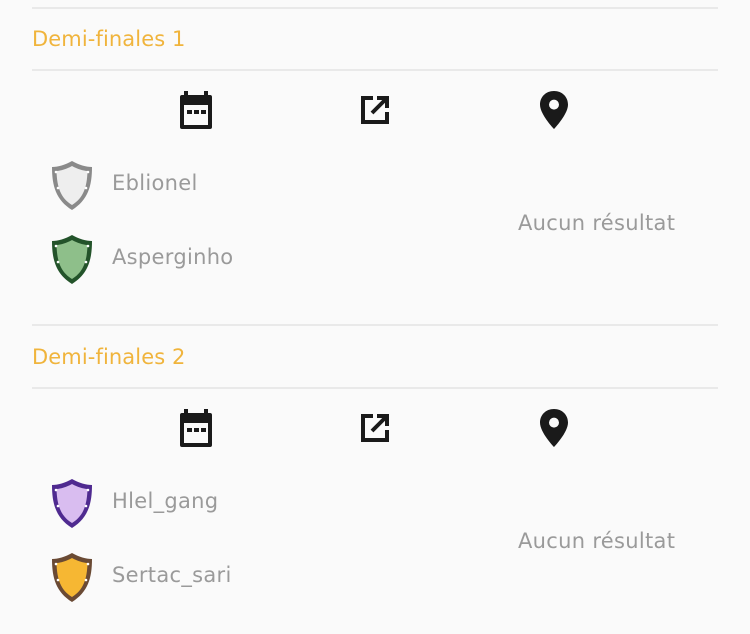 Image resolution: width=750 pixels, height=634 pixels. I want to click on team-name: Asperginho, so click(173, 257).